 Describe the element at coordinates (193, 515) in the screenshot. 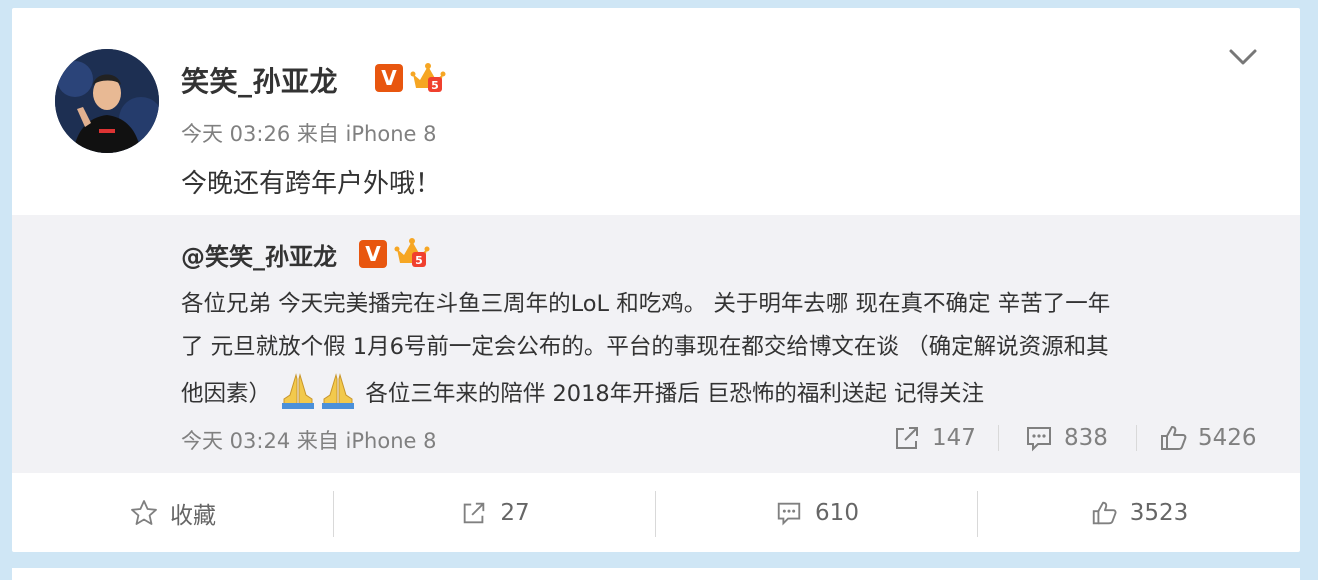

I see `favorite-label: 收藏` at that location.